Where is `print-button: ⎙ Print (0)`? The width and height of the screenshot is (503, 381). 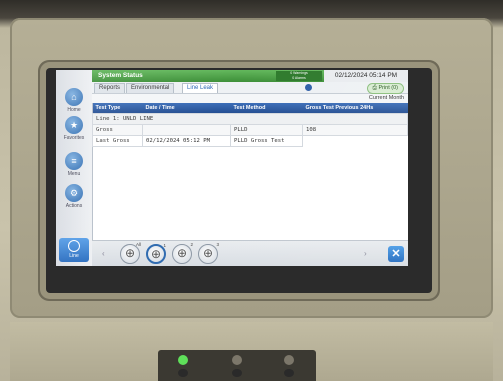 print-button: ⎙ Print (0) is located at coordinates (385, 88).